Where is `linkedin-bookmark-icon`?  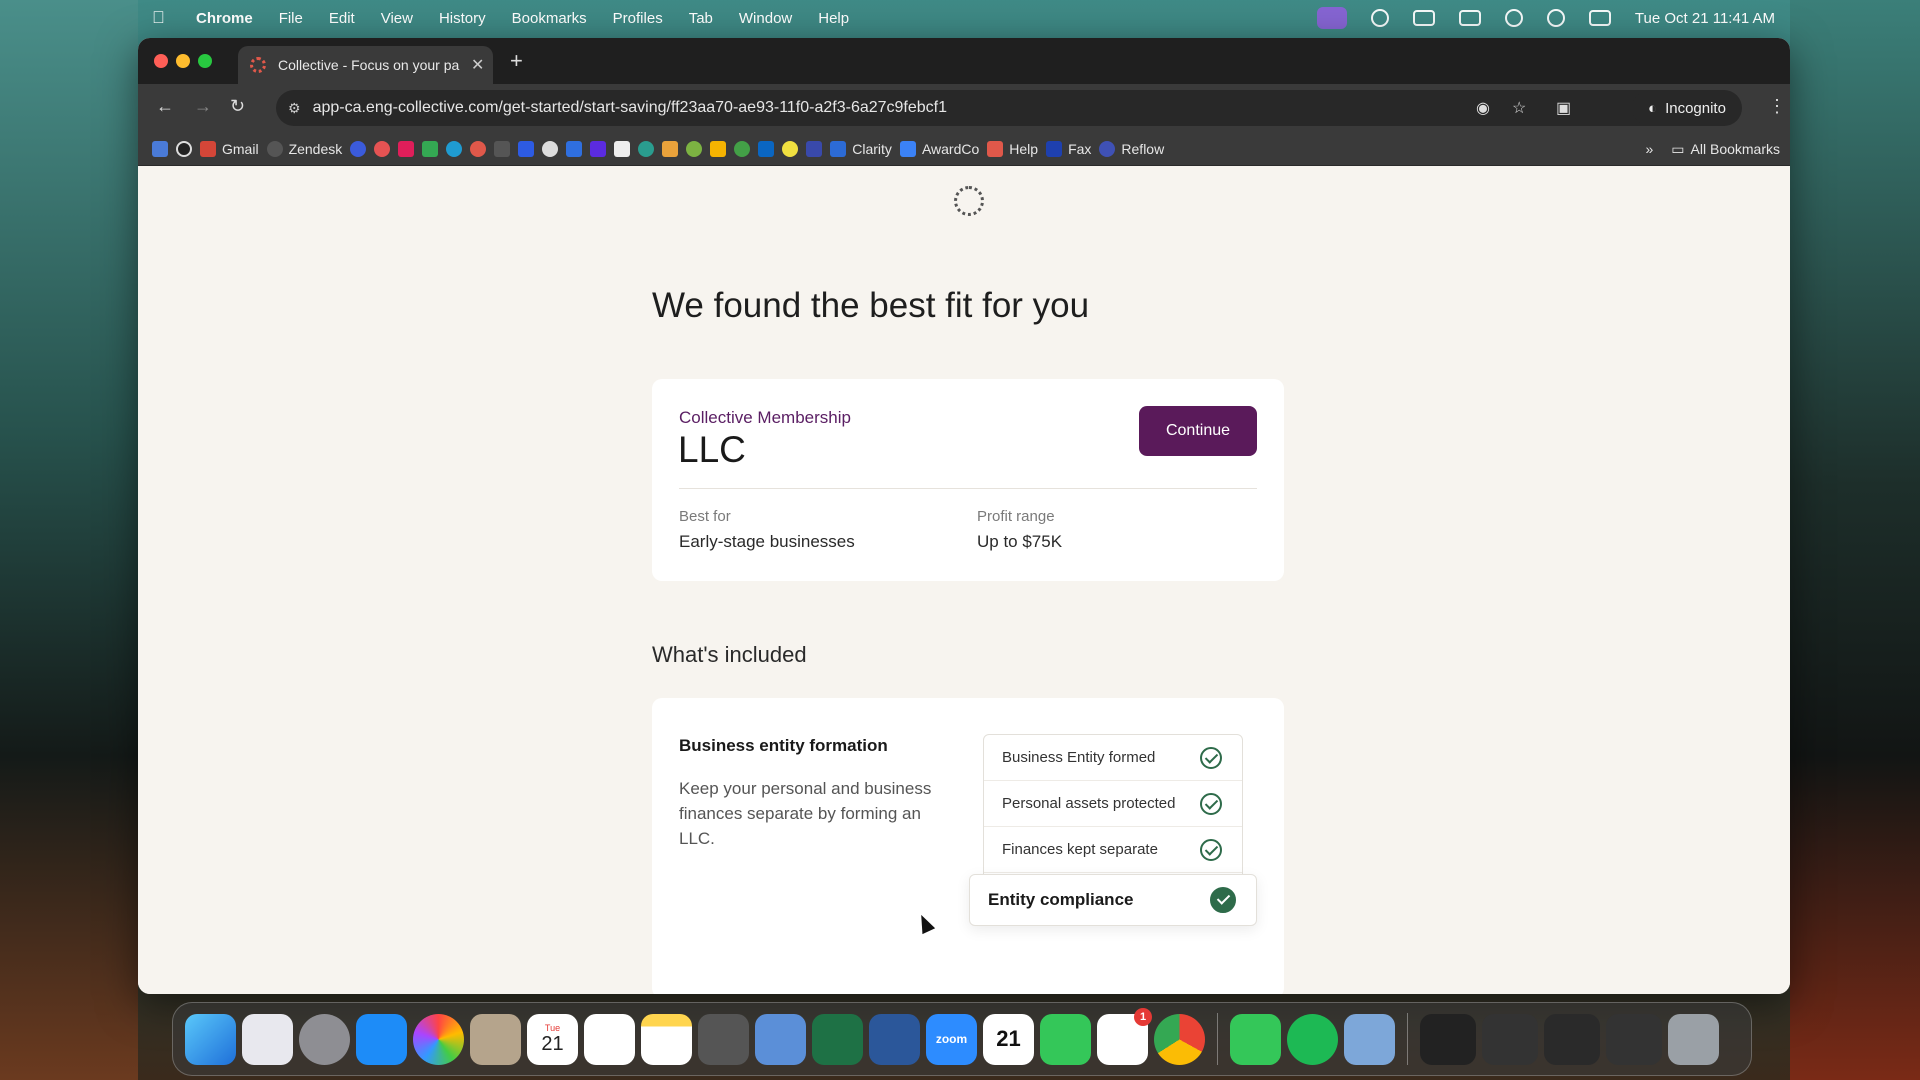
linkedin-bookmark-icon is located at coordinates (766, 148).